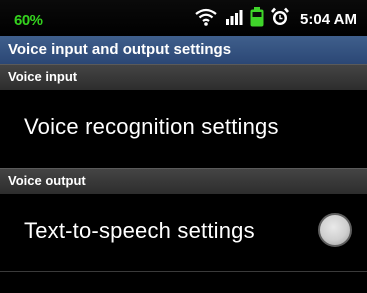 Image resolution: width=367 pixels, height=293 pixels. Describe the element at coordinates (328, 19) in the screenshot. I see `clock: 5:04 AM` at that location.